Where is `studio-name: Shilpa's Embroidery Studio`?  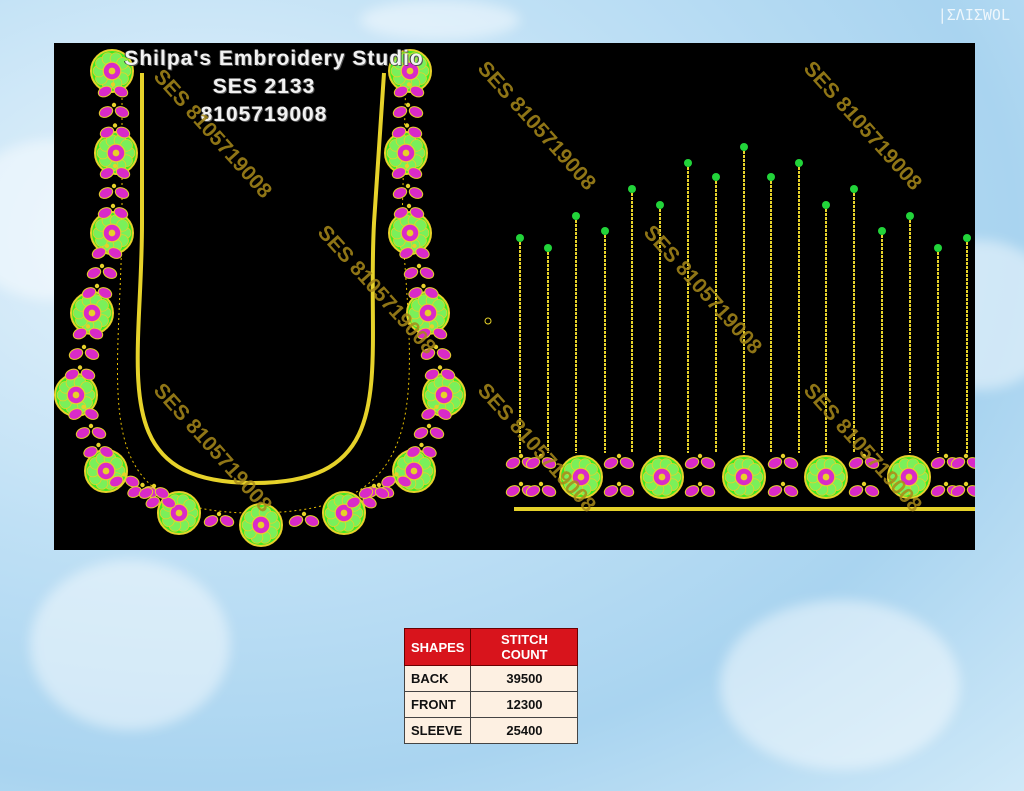 studio-name: Shilpa's Embroidery Studio is located at coordinates (274, 58).